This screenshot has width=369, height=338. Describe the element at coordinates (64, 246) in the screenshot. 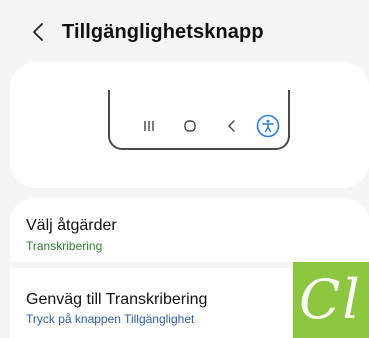

I see `choose-actions-subtitle: Transkribering` at that location.